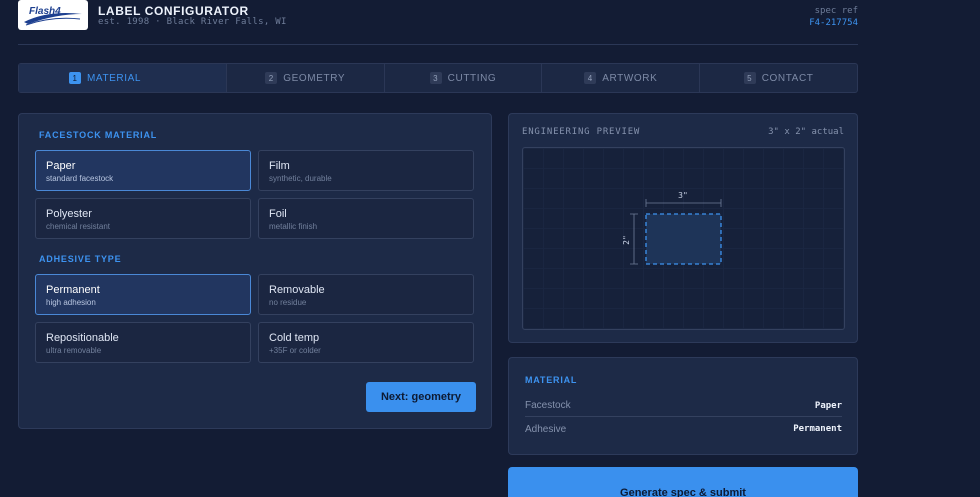 The height and width of the screenshot is (497, 980). Describe the element at coordinates (806, 132) in the screenshot. I see `preview-size: 3" x 2" actual` at that location.